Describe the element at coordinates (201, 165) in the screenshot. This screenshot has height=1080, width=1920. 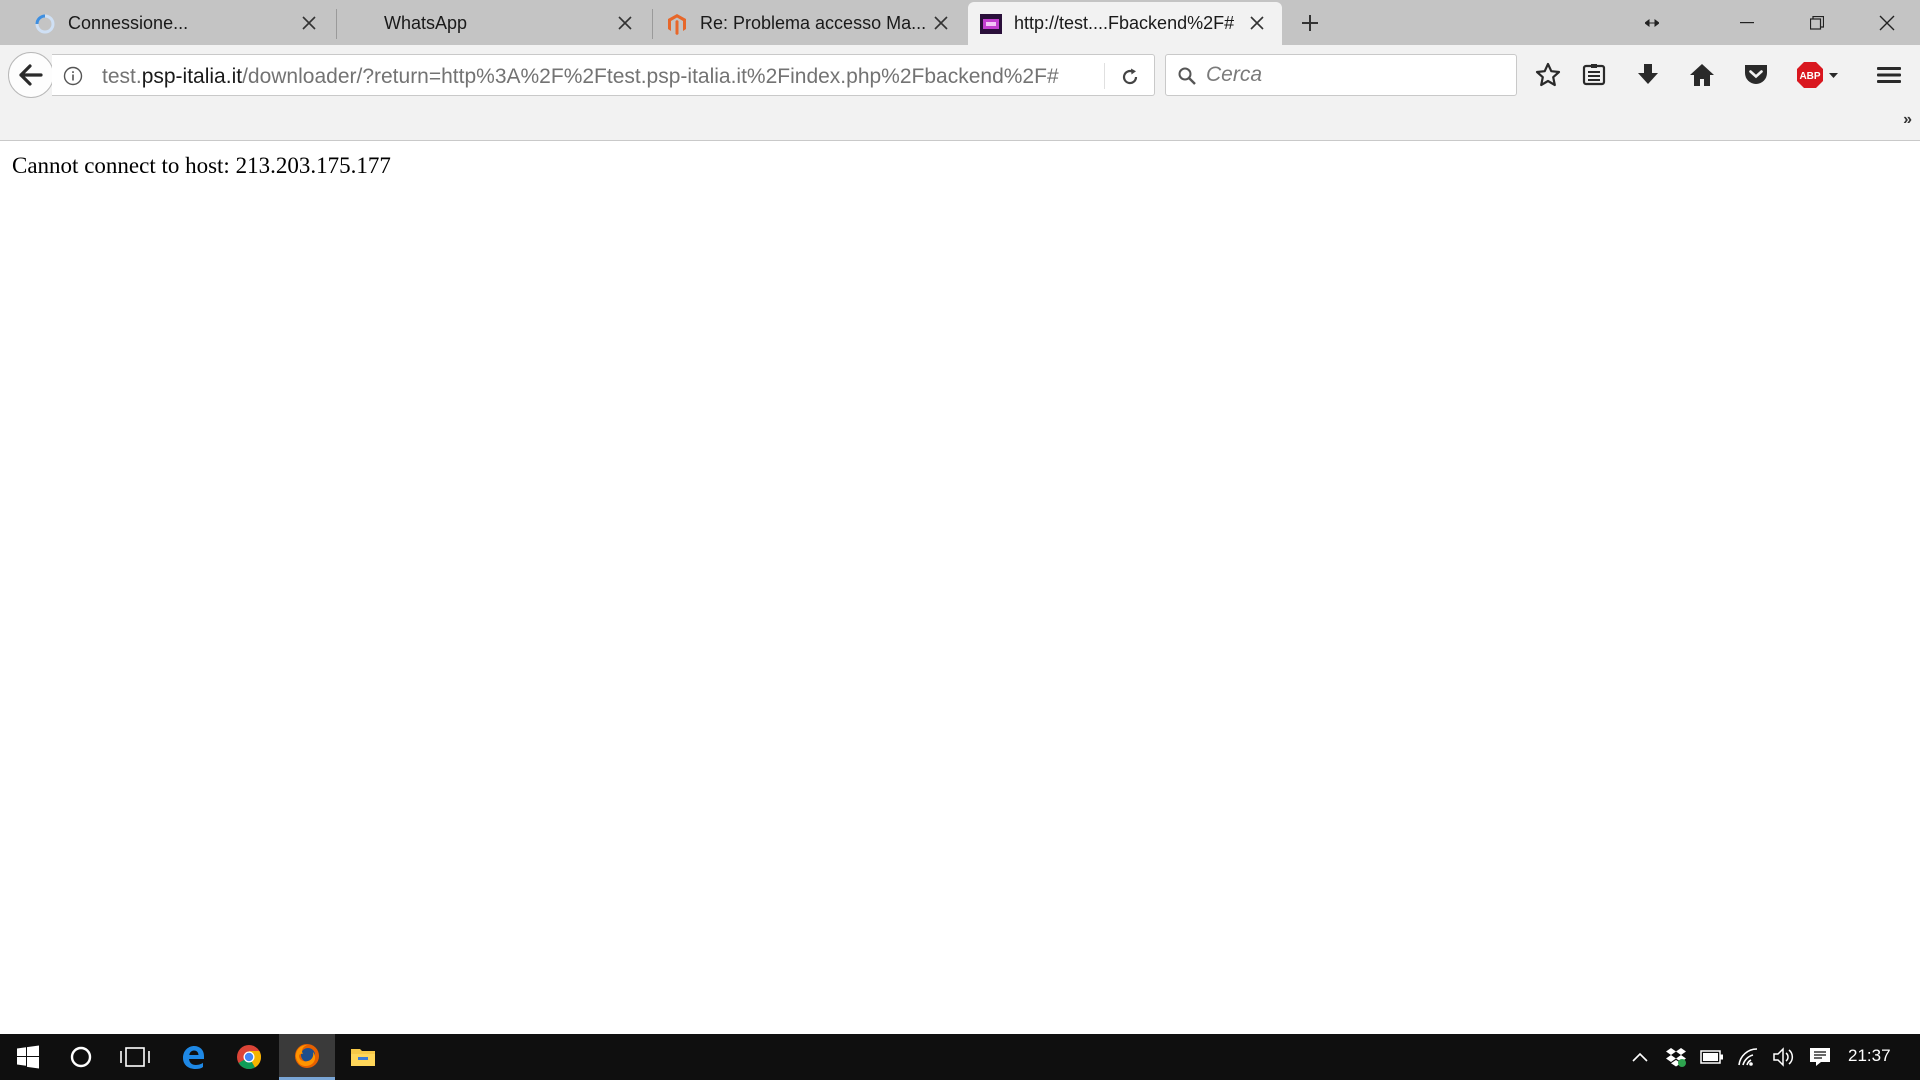
I see `error-message: Cannot connect to host: 213.203.175.177` at that location.